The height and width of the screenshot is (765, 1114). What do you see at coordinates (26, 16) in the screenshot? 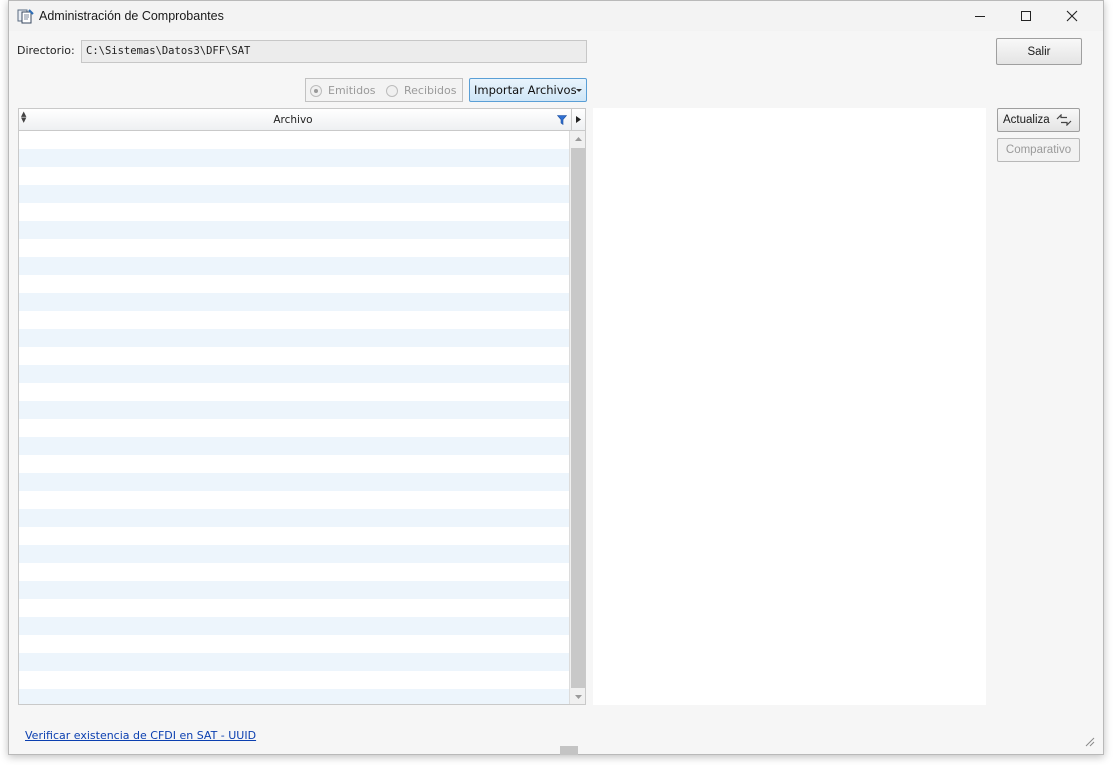
I see `app-documents-icon` at bounding box center [26, 16].